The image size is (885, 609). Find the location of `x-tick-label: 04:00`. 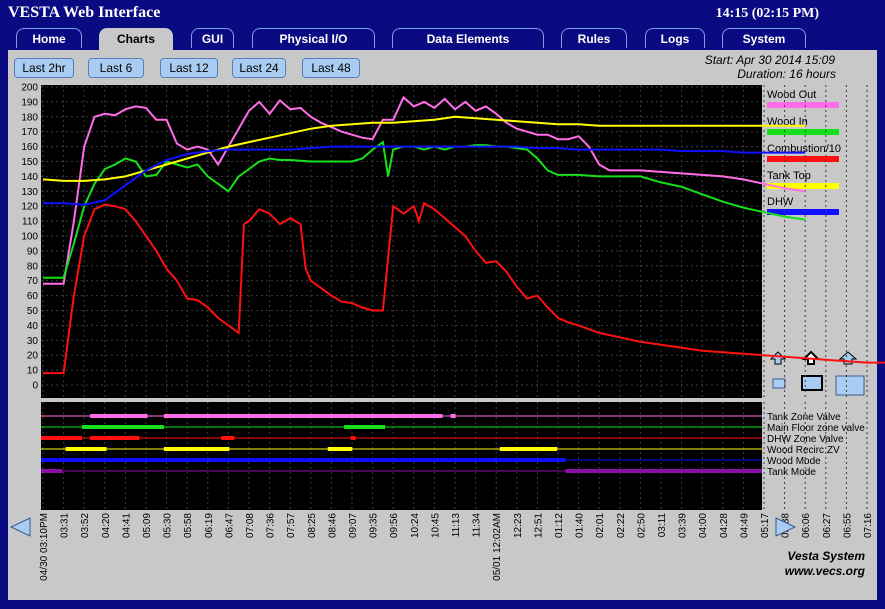

x-tick-label: 04:00 is located at coordinates (703, 525).